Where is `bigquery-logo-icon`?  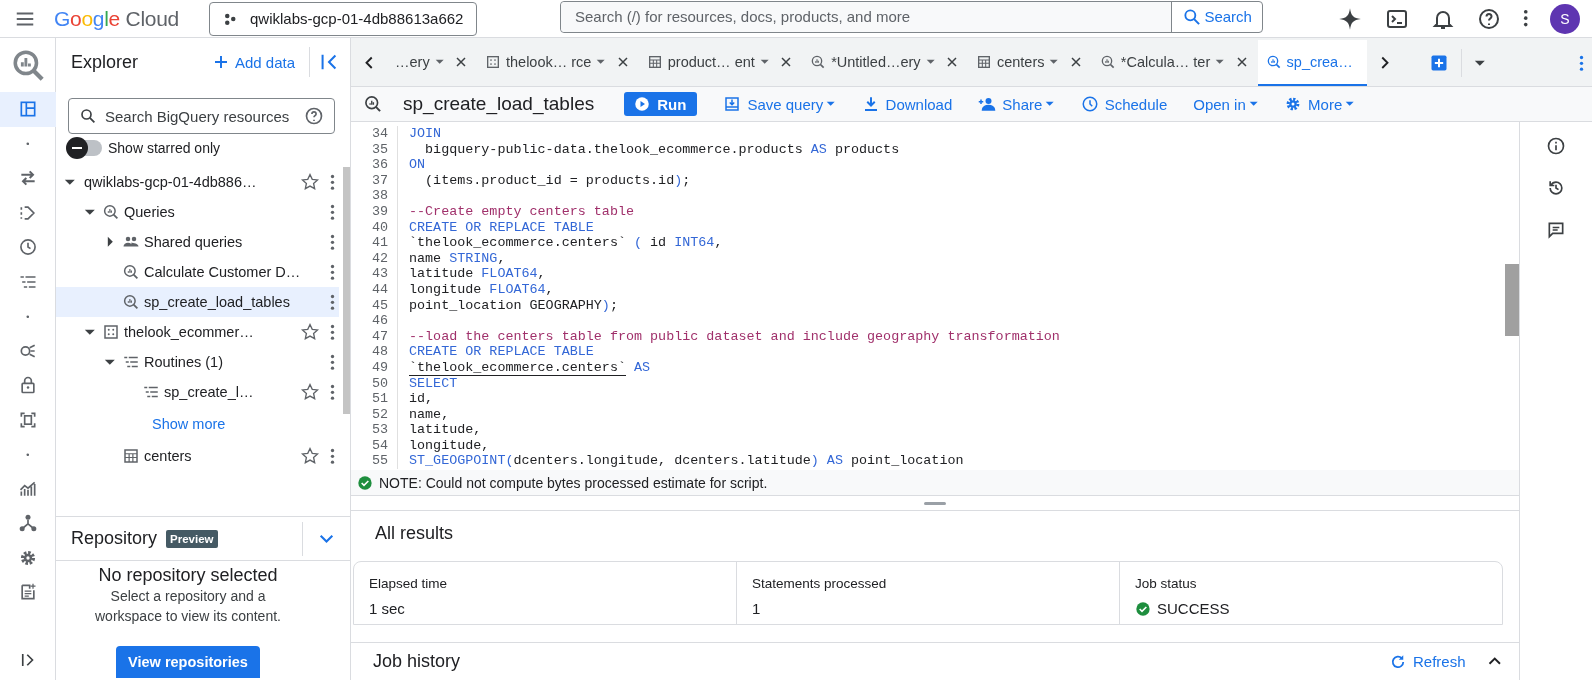 bigquery-logo-icon is located at coordinates (27, 65).